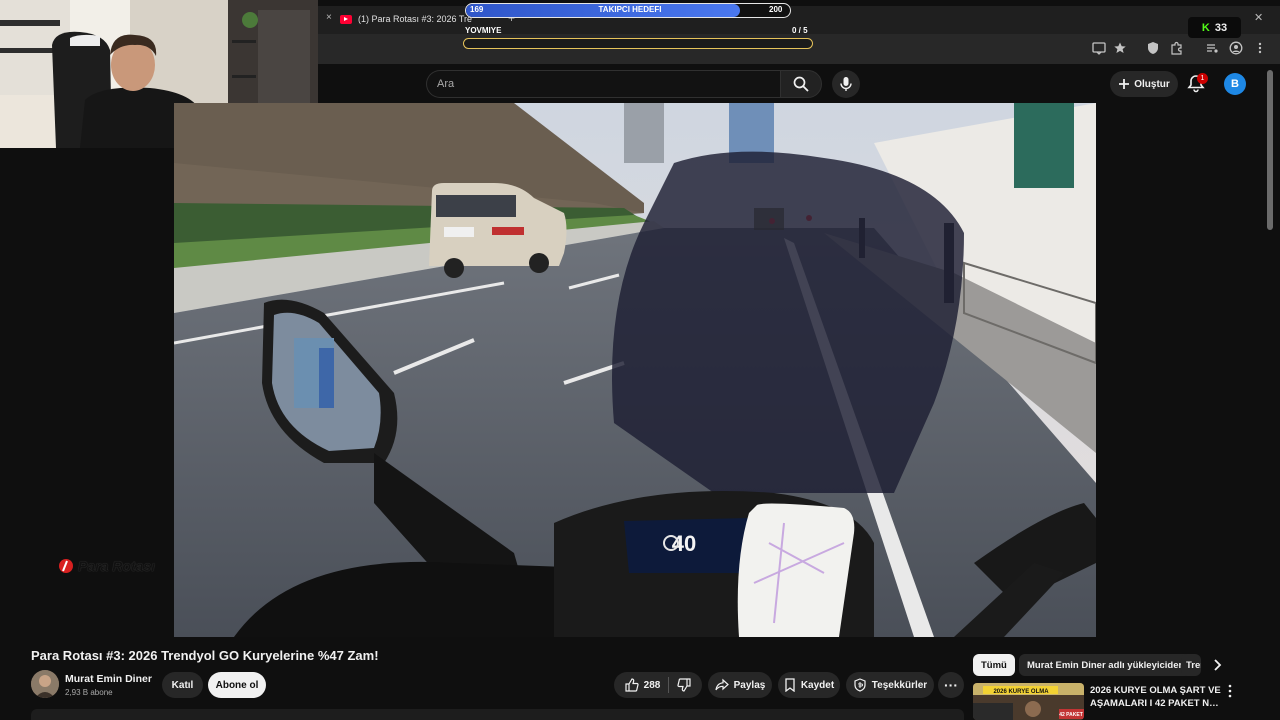  I want to click on recommended-title-line-1: 2026 KURYE OLMA ŞART VE, so click(1155, 690).